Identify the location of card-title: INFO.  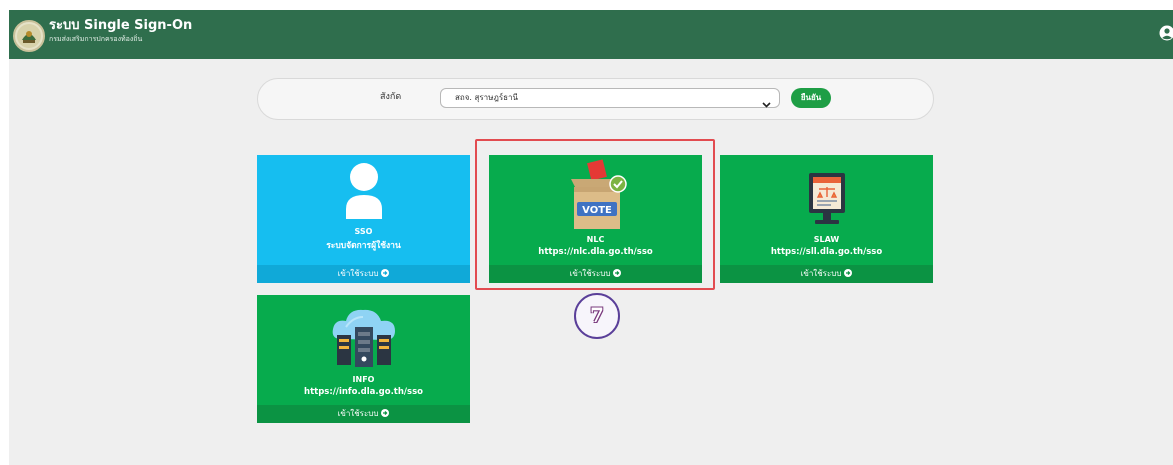
(363, 379).